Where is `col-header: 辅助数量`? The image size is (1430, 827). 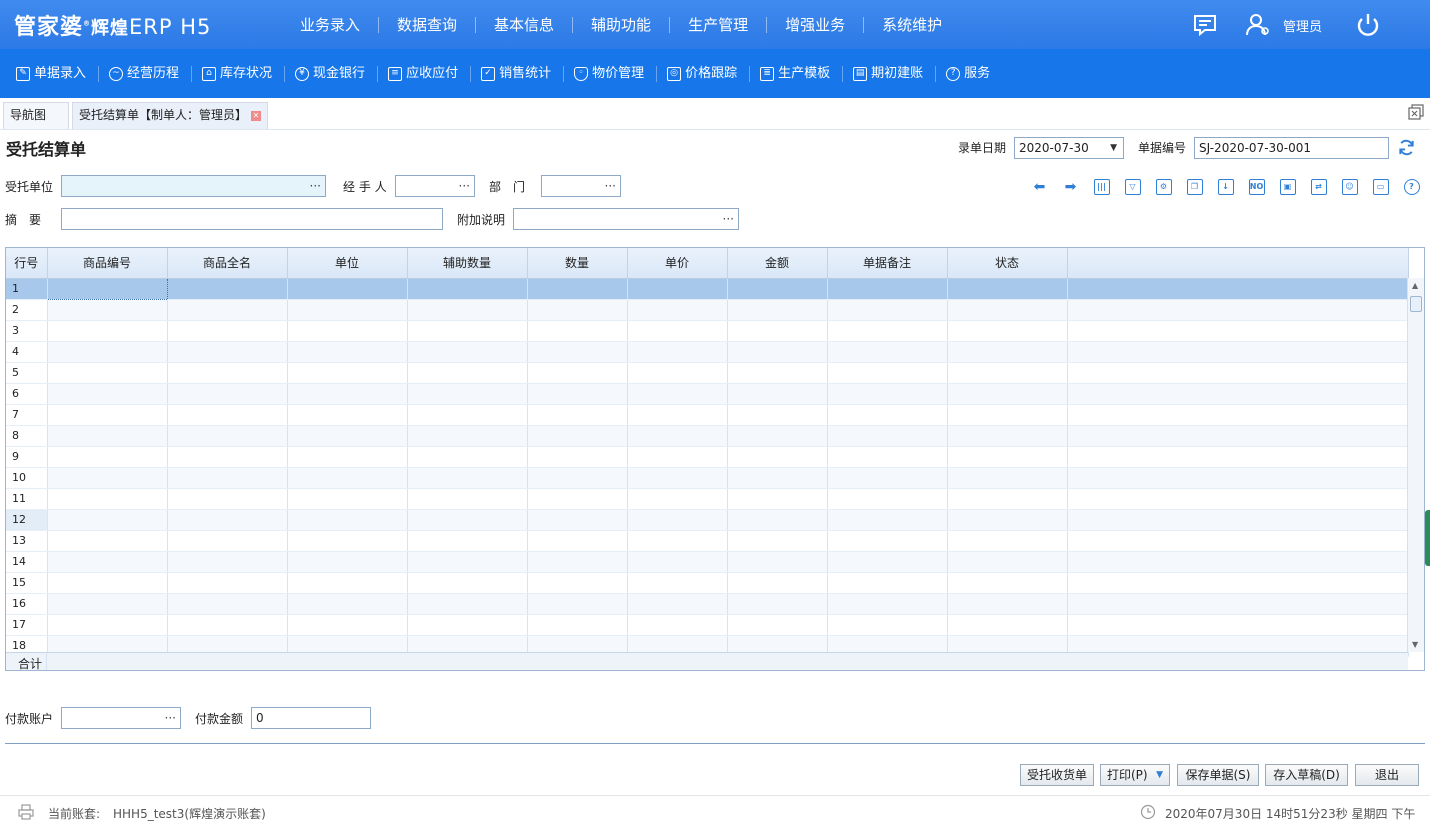 col-header: 辅助数量 is located at coordinates (467, 263).